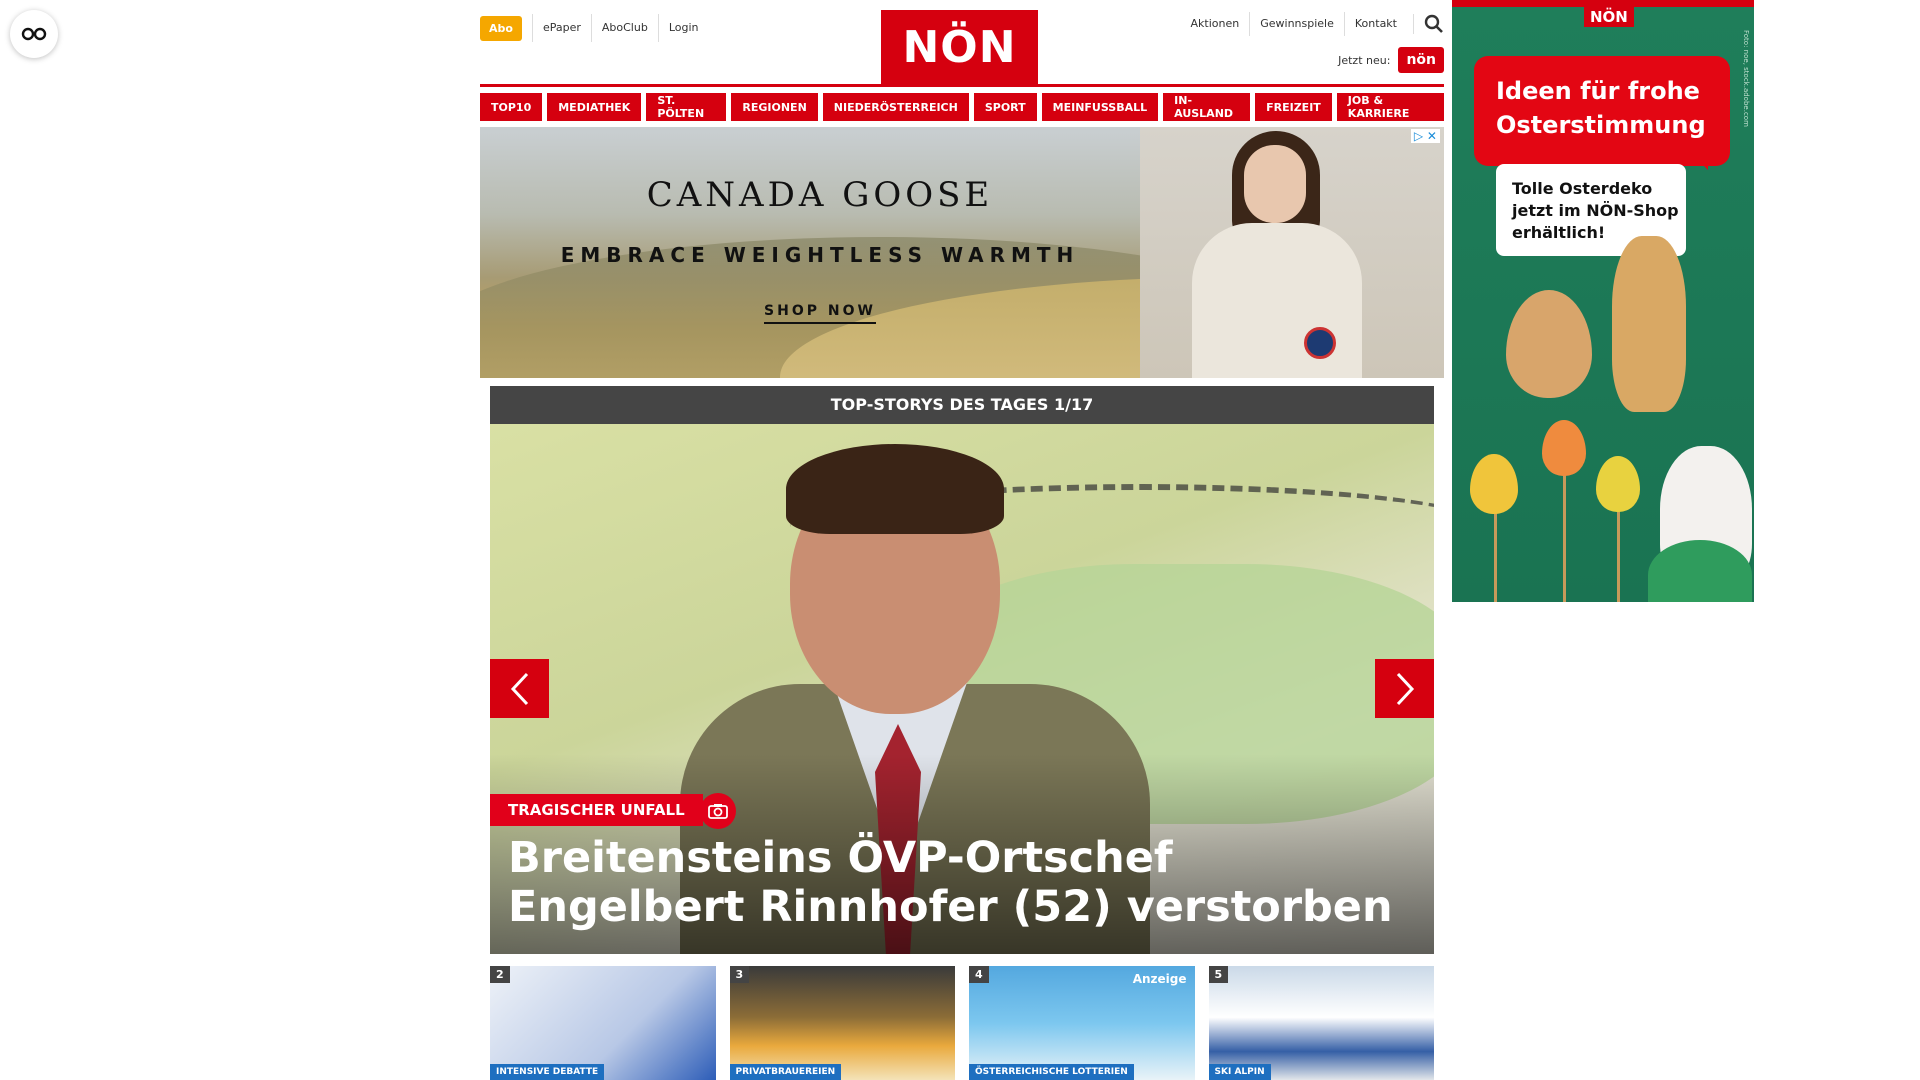 Image resolution: width=1920 pixels, height=1080 pixels. What do you see at coordinates (1421, 60) in the screenshot?
I see `kleine-noen-badge: nön` at bounding box center [1421, 60].